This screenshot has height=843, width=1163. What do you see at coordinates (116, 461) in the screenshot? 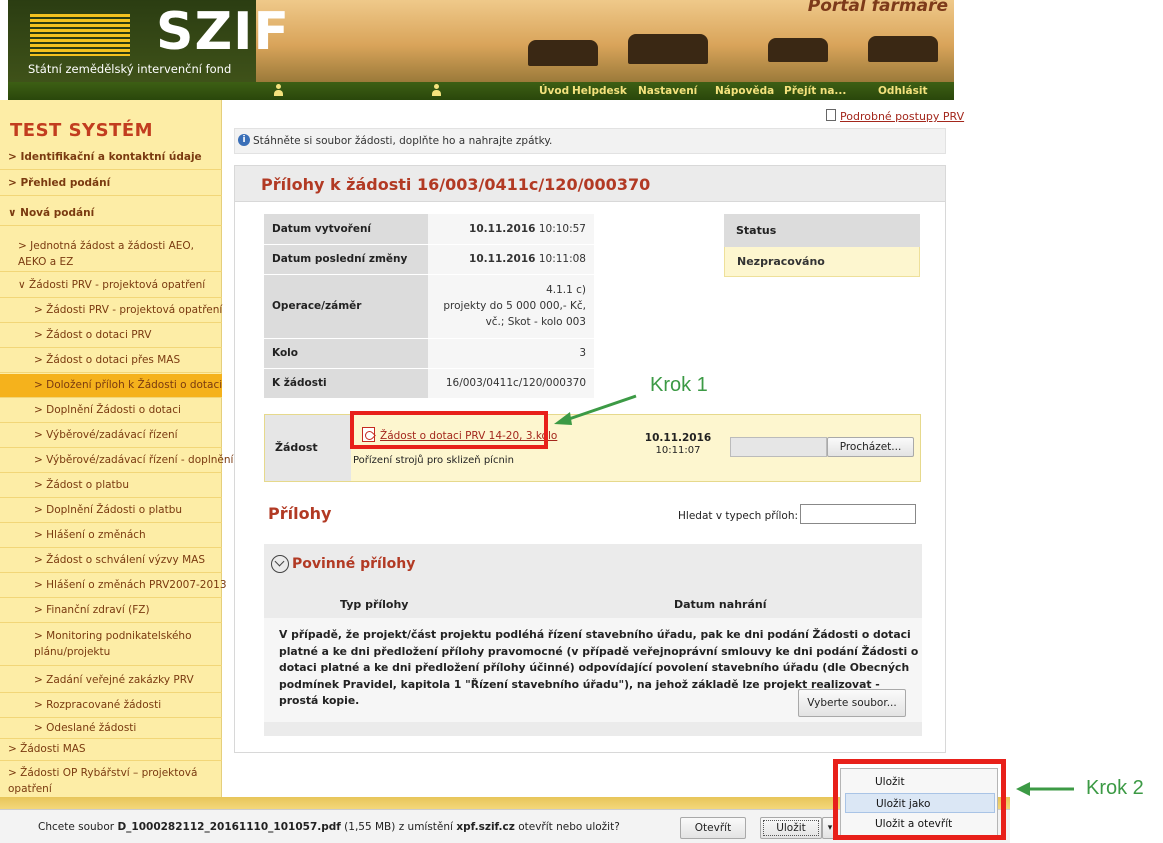
I see `sidebar-item-vyberove-rizeni-doplneni: > Výběrové/zadávací řízení - doplnění` at bounding box center [116, 461].